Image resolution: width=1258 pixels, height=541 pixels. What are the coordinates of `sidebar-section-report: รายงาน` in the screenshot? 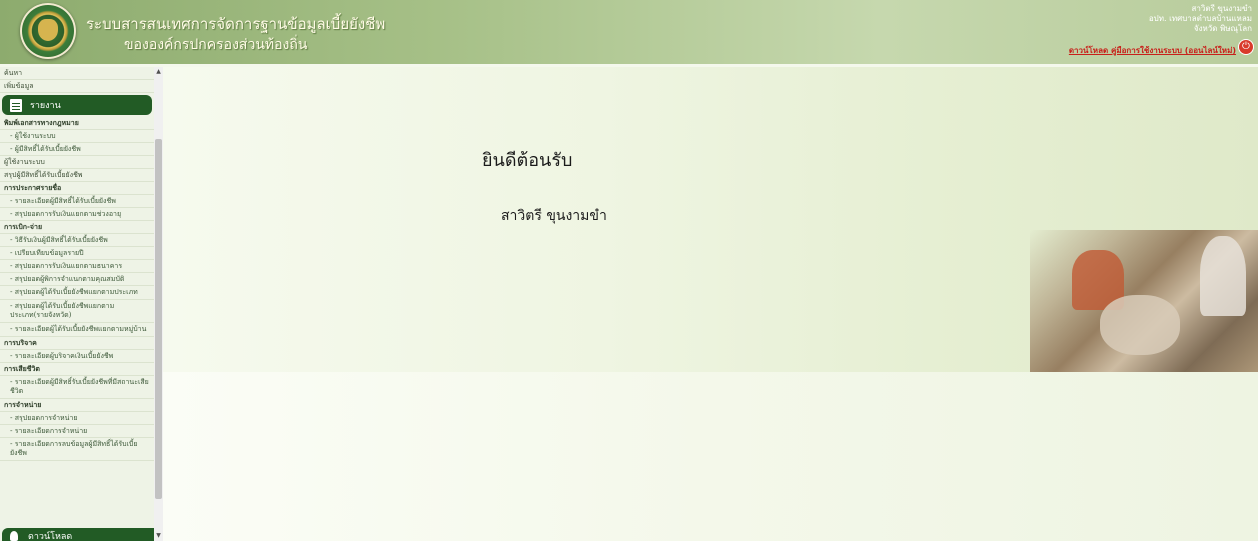 It's located at (77, 105).